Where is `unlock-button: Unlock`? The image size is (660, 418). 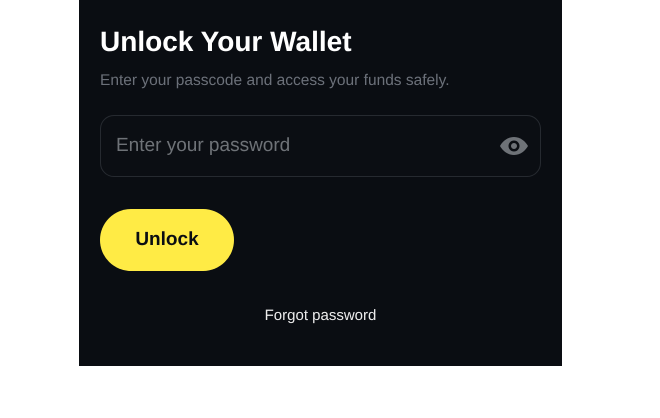 unlock-button: Unlock is located at coordinates (167, 240).